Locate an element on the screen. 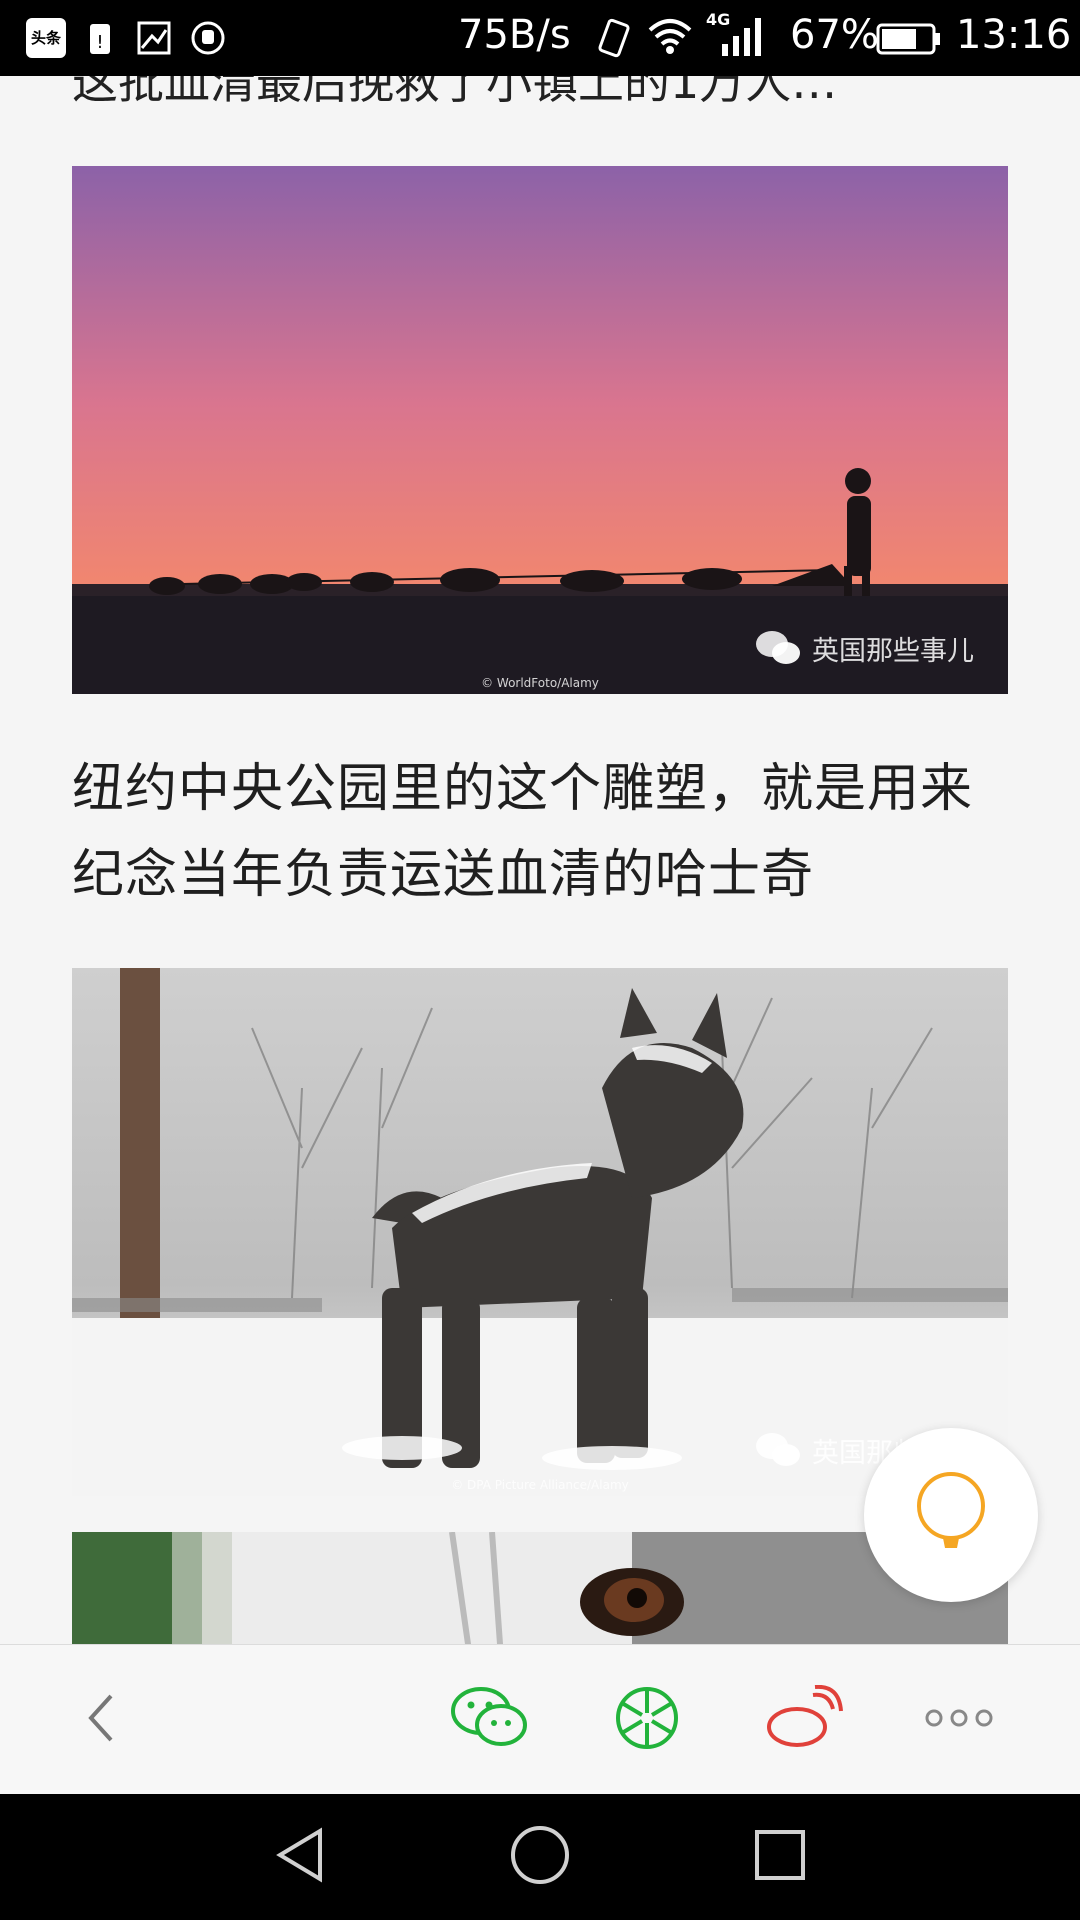 This screenshot has width=1080, height=1920. moments-icon is located at coordinates (647, 1720).